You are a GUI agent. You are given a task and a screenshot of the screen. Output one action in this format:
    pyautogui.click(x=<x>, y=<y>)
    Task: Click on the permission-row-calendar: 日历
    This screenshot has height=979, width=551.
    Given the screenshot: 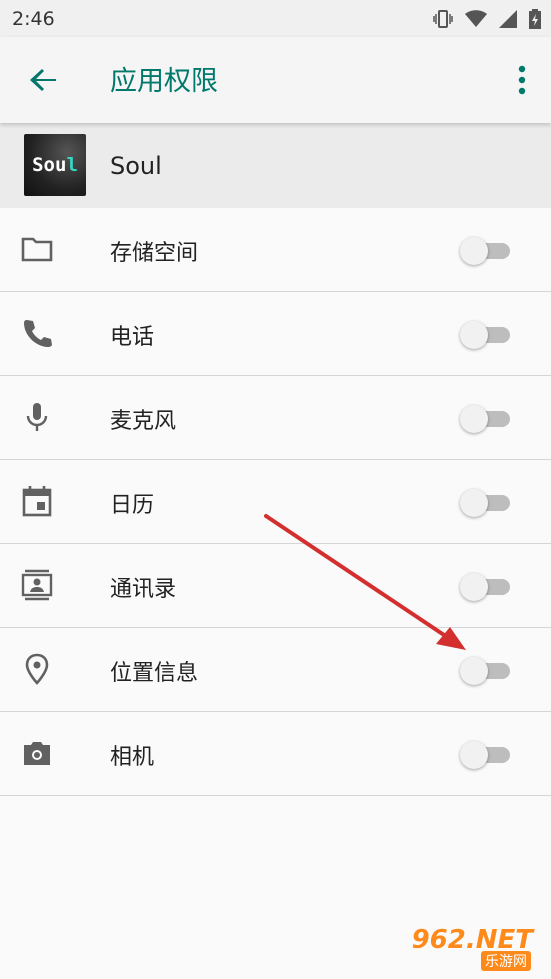 What is the action you would take?
    pyautogui.click(x=275, y=502)
    